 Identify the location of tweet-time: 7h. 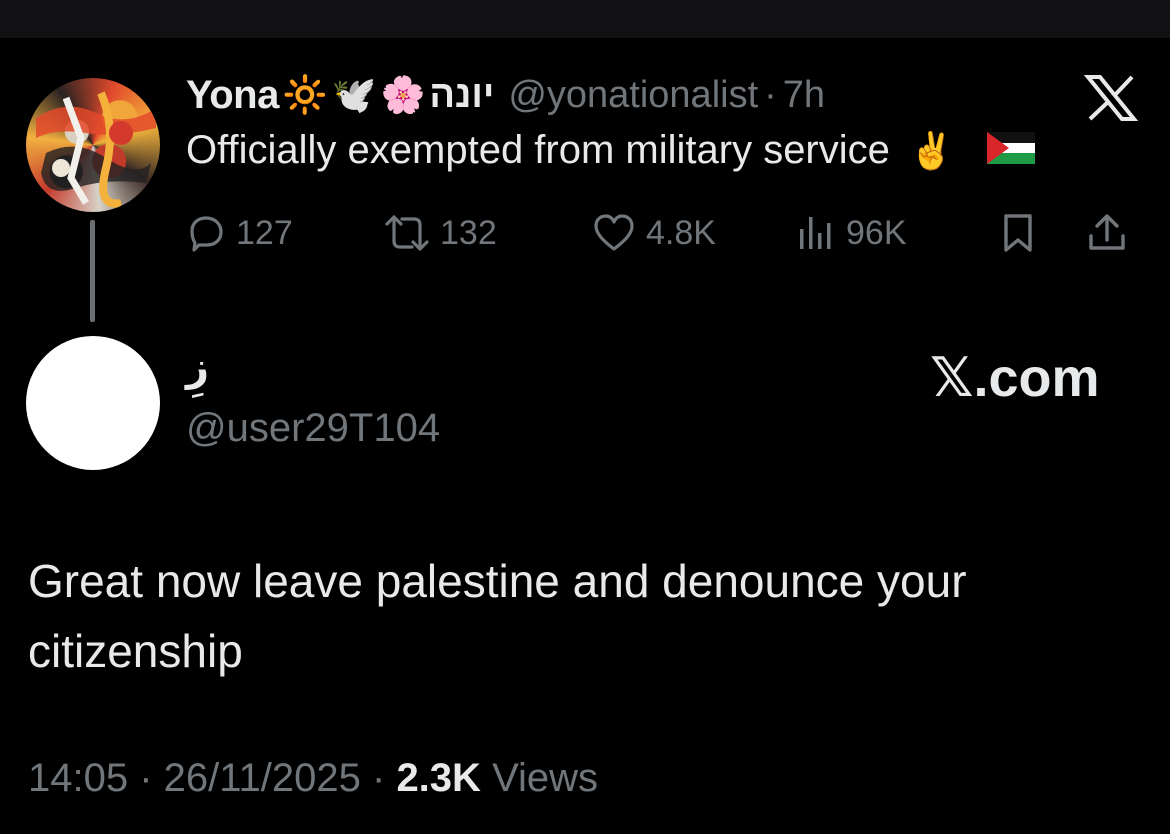
(804, 95).